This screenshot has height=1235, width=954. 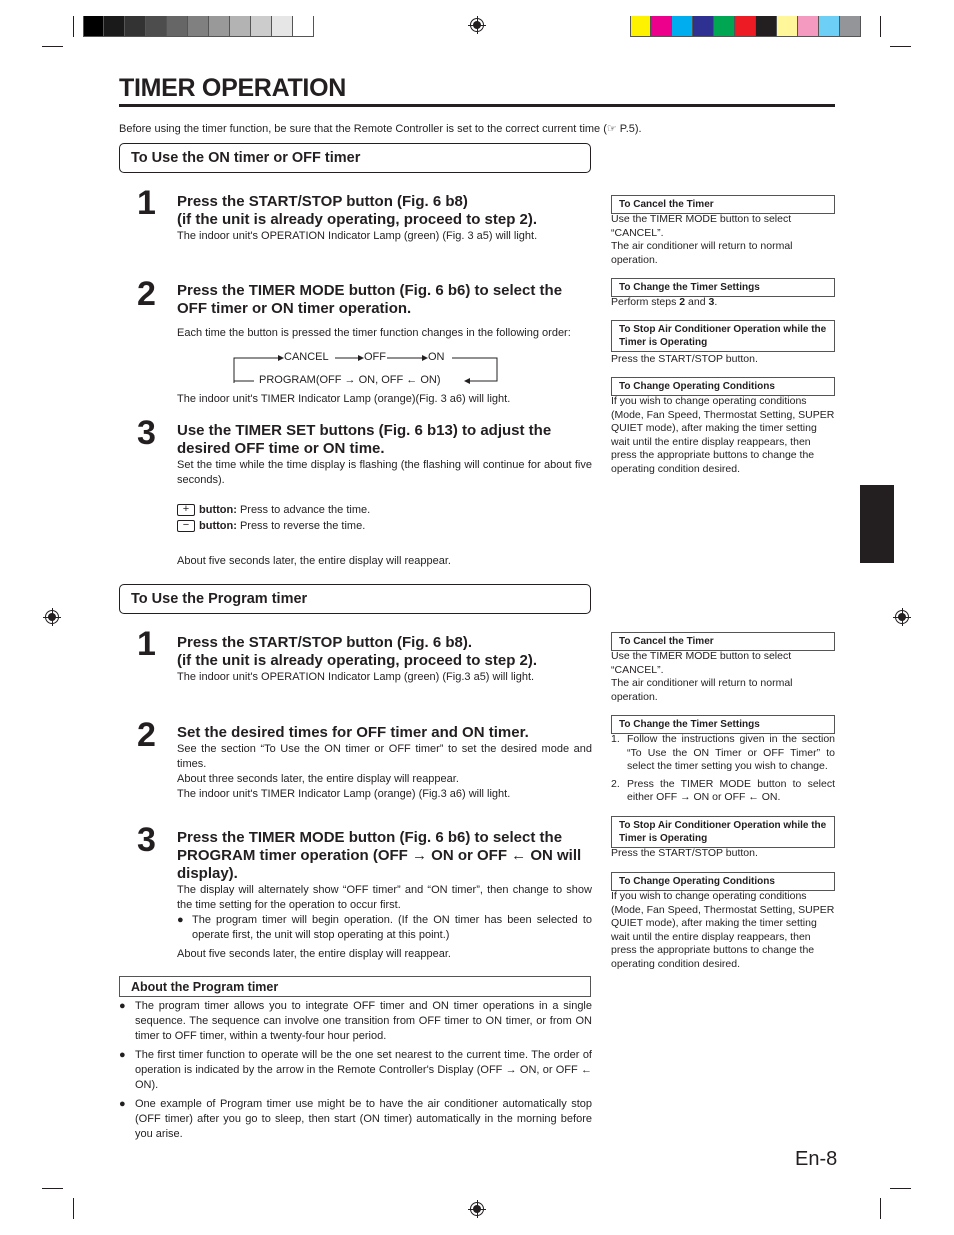 I want to click on crop-mark-br-v, so click(x=880, y=1208).